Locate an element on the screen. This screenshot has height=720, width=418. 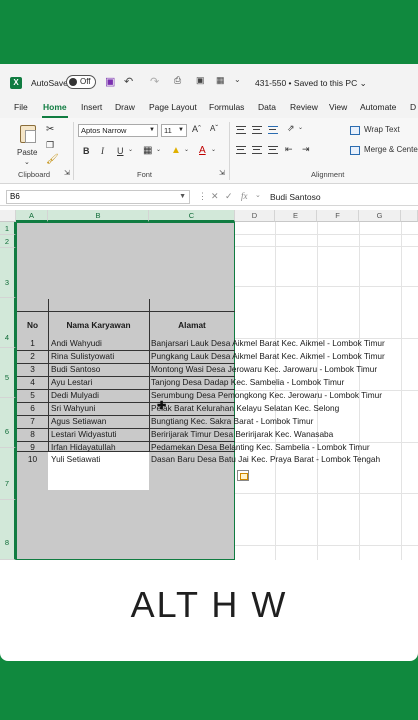
fill-dropdown-icon: ⌄ is located at coordinates (186, 149).